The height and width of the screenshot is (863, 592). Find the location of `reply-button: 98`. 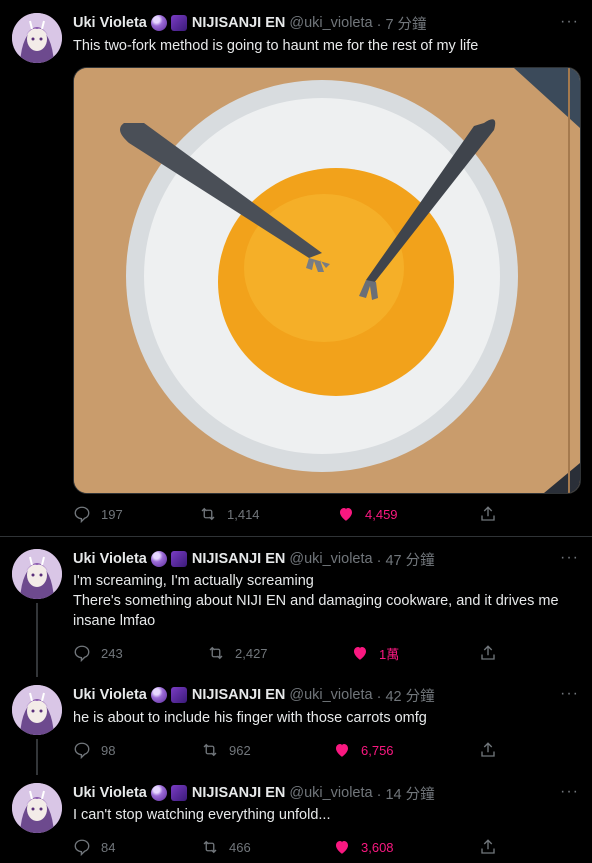

reply-button: 98 is located at coordinates (94, 750).